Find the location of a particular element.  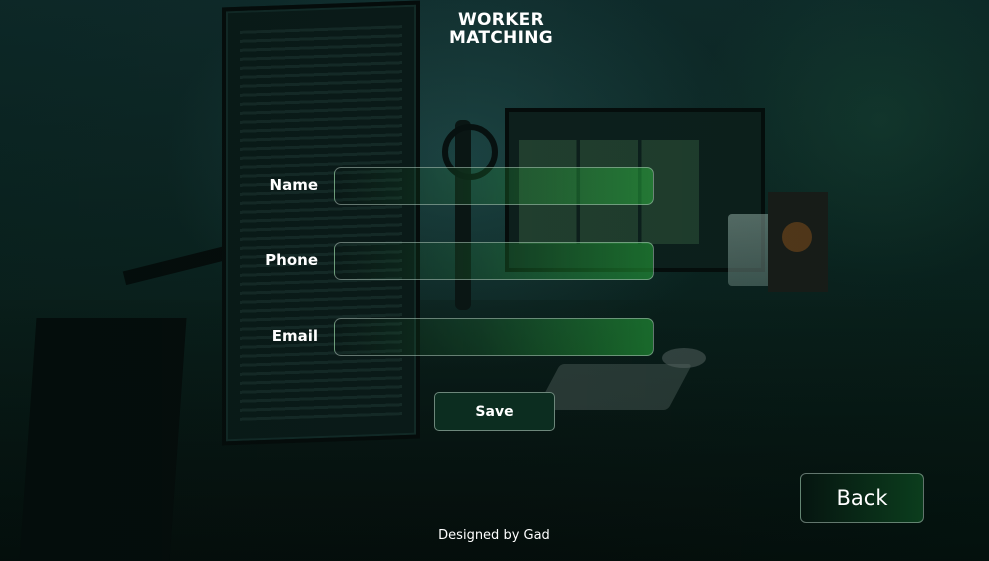

save-button: Save is located at coordinates (494, 411).